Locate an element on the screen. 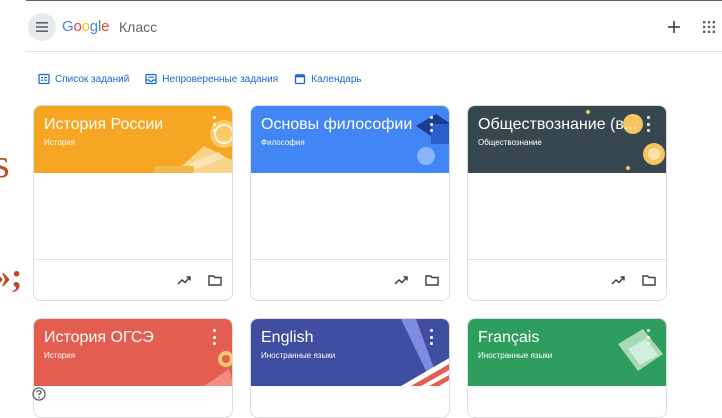  calendar-link: Календарь is located at coordinates (328, 79).